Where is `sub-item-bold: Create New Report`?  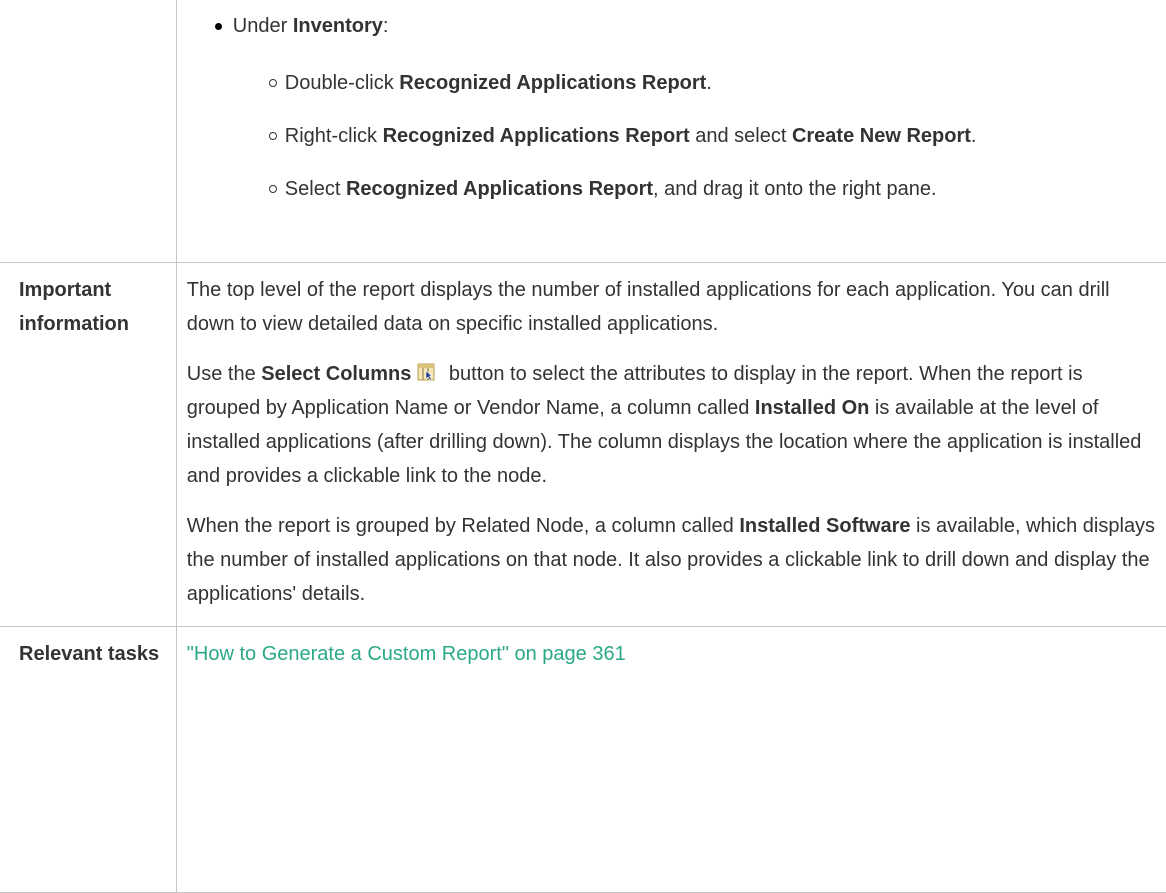
sub-item-bold: Create New Report is located at coordinates (881, 136).